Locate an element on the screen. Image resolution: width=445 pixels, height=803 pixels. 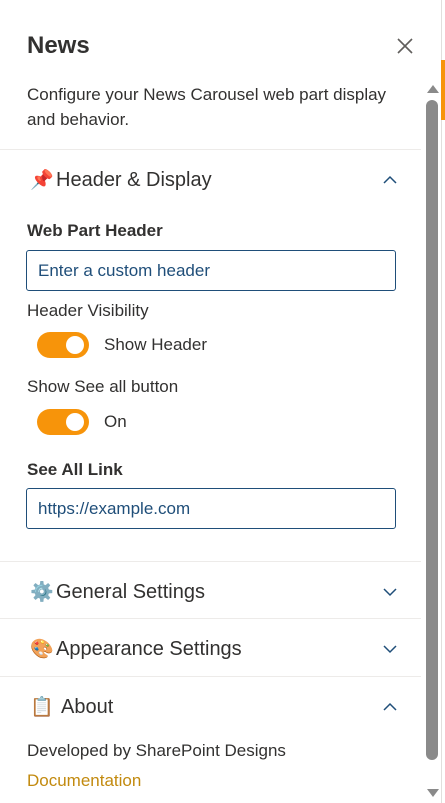
section-header-display: 📌 Header & Display is located at coordinates (214, 180).